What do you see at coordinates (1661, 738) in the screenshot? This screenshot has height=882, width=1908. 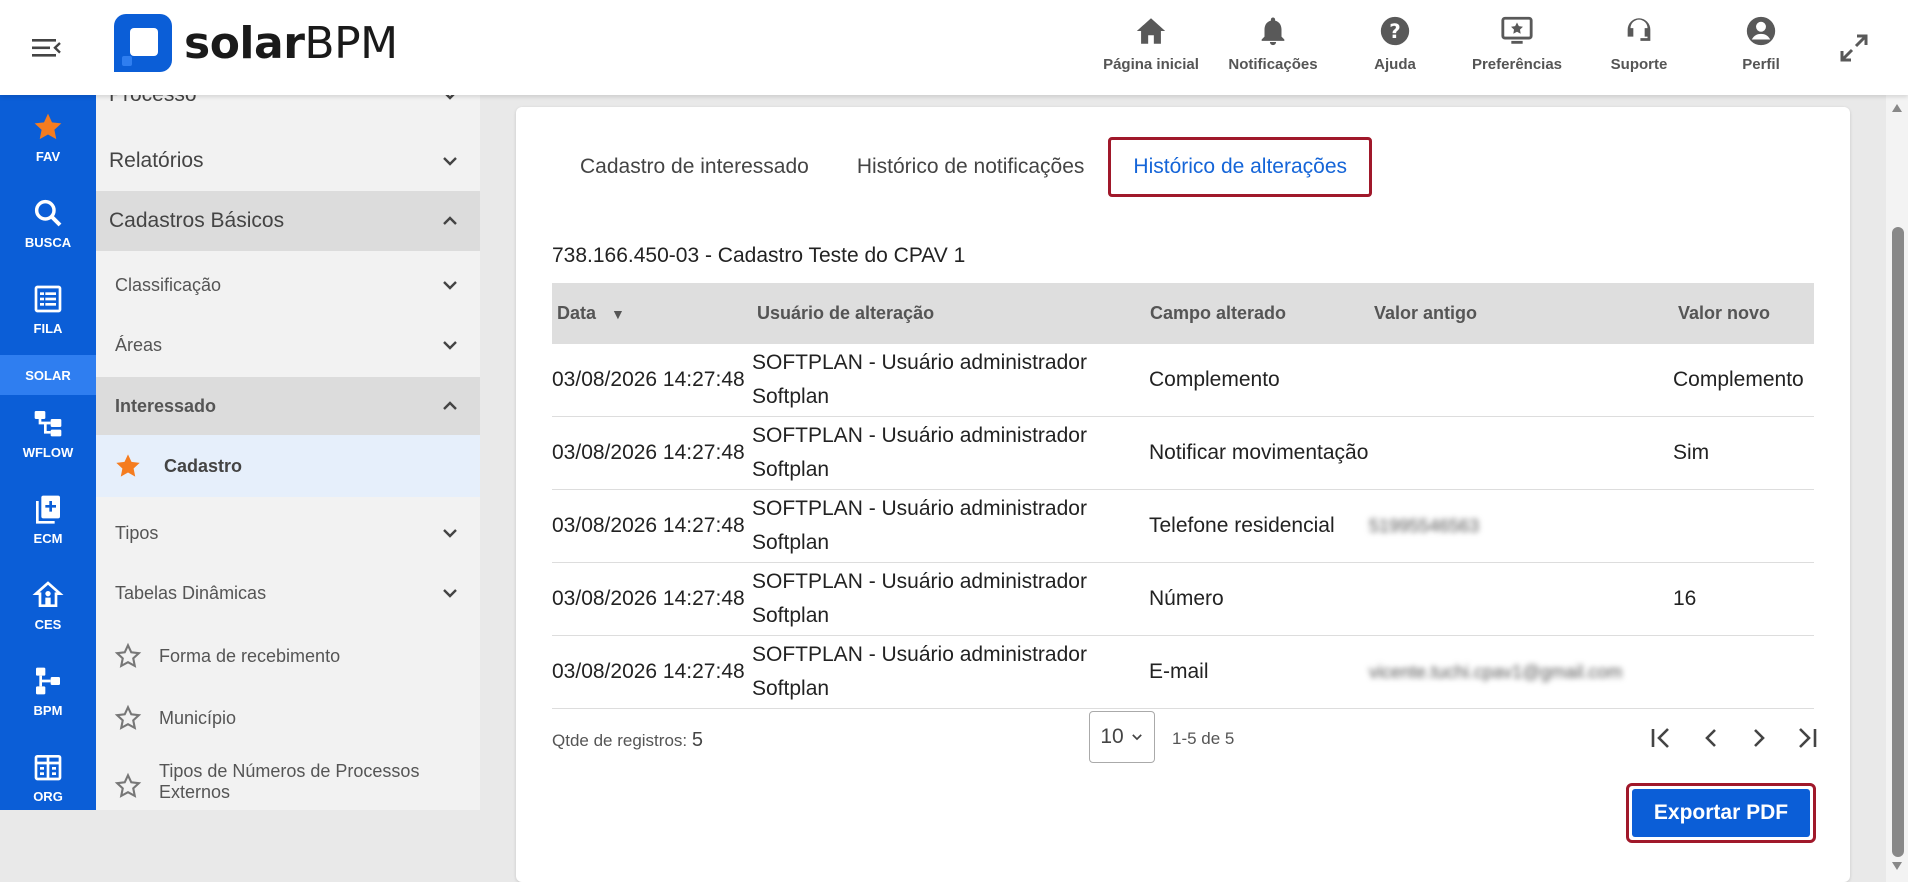 I see `first-page-icon` at bounding box center [1661, 738].